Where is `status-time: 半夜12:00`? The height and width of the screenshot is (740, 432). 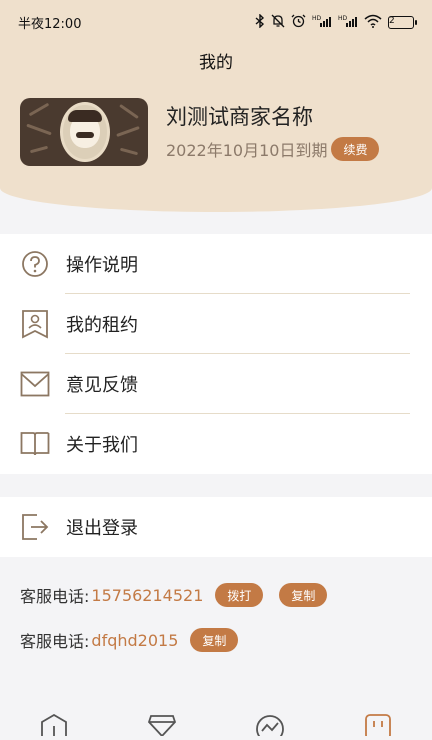 status-time: 半夜12:00 is located at coordinates (50, 24).